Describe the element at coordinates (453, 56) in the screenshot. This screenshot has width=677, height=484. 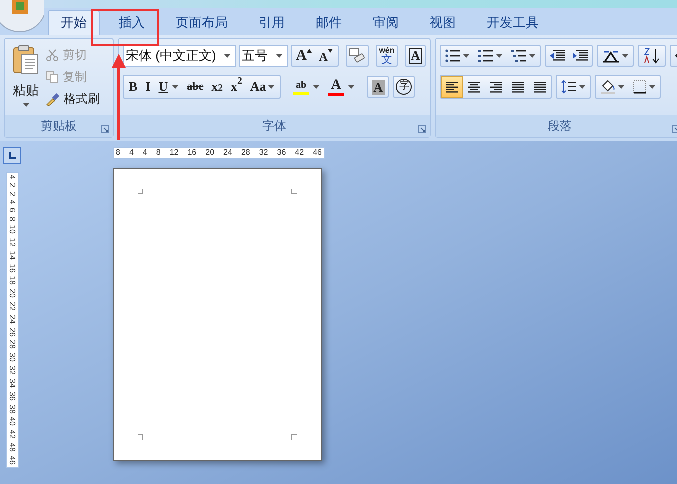
I see `bullet-list-icon` at that location.